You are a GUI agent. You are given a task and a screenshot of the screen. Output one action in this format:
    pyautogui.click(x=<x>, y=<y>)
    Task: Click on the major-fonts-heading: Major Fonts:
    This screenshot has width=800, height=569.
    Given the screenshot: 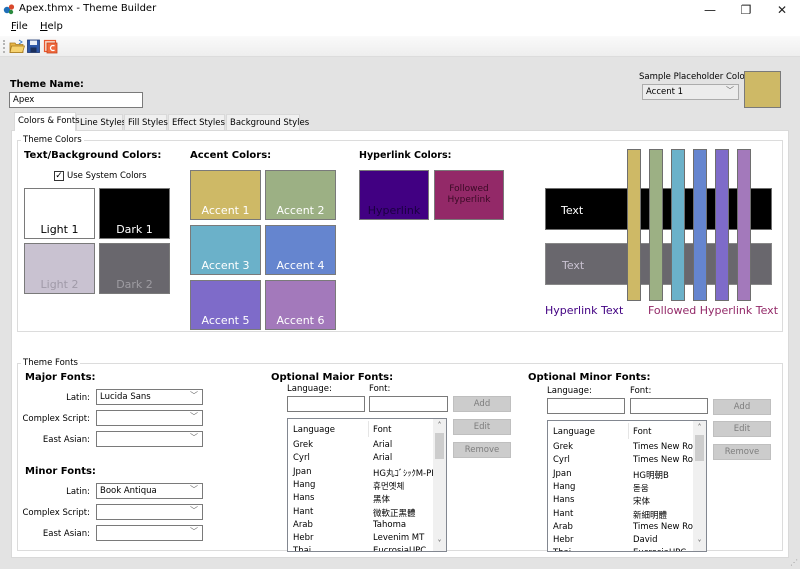 What is the action you would take?
    pyautogui.click(x=60, y=377)
    